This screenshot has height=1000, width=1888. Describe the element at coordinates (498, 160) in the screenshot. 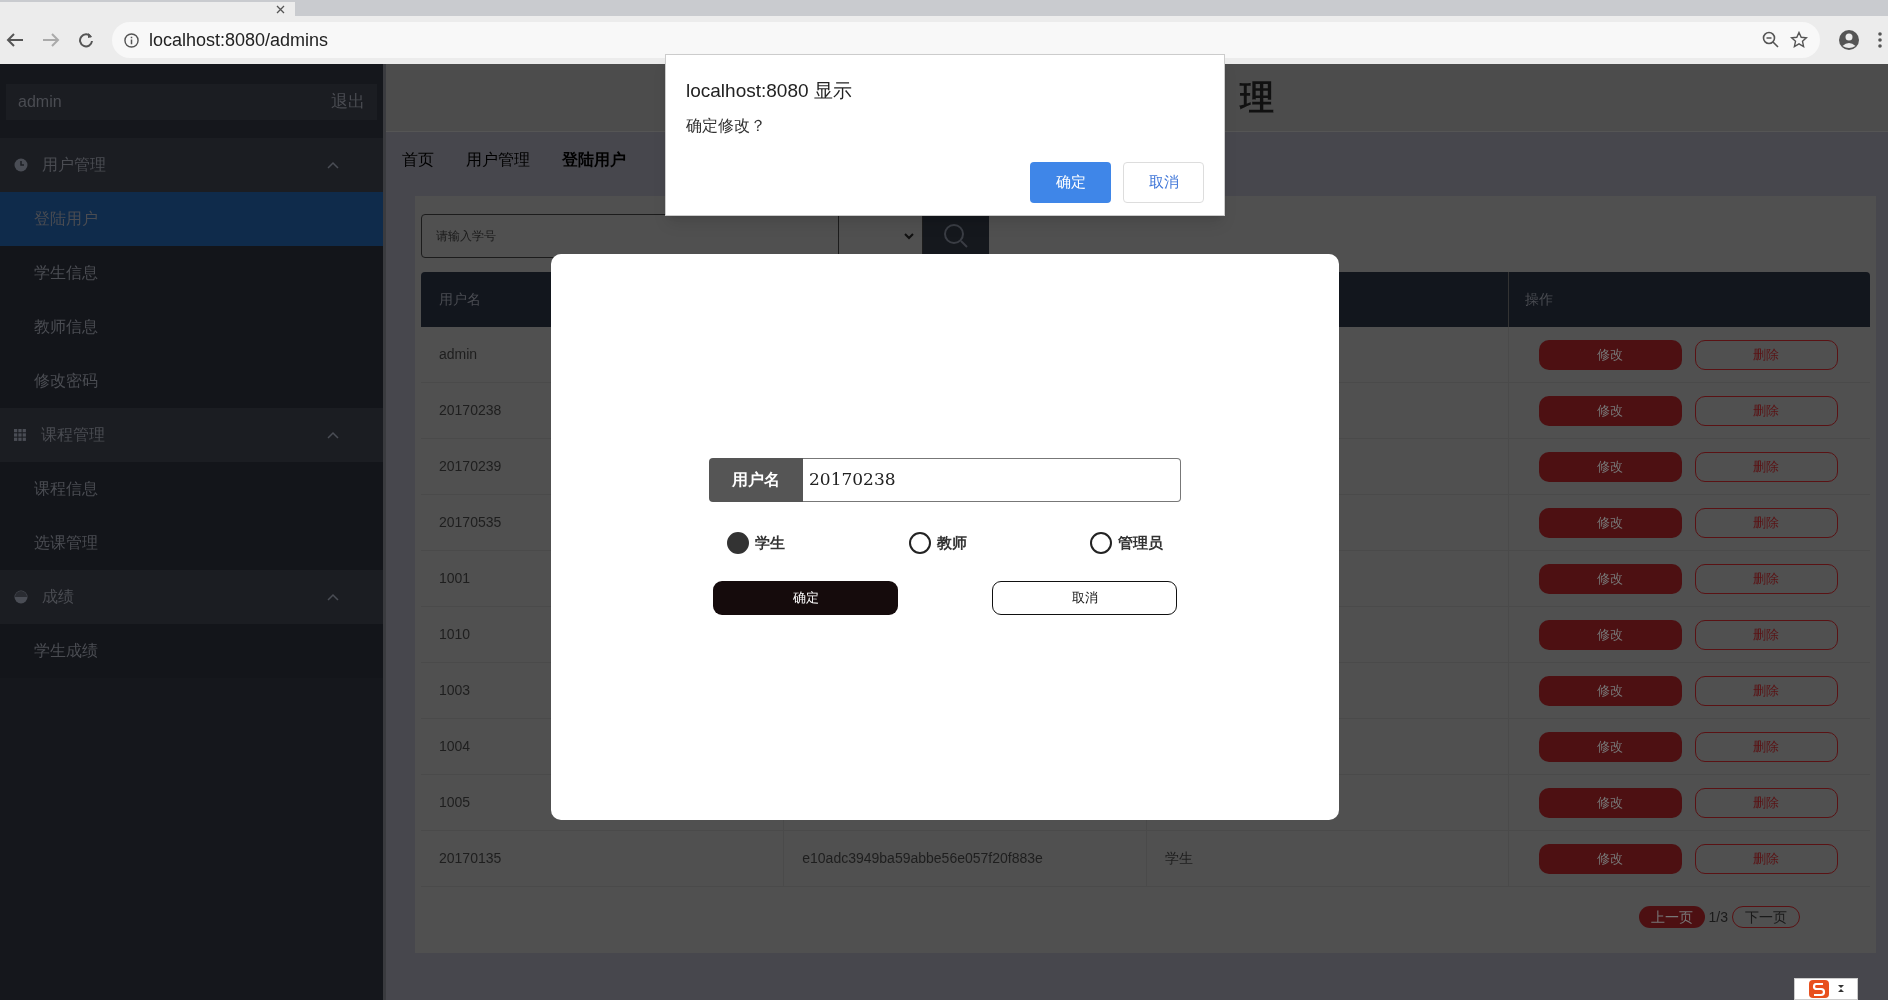

I see `breadcrumb-link: 用户管理` at that location.